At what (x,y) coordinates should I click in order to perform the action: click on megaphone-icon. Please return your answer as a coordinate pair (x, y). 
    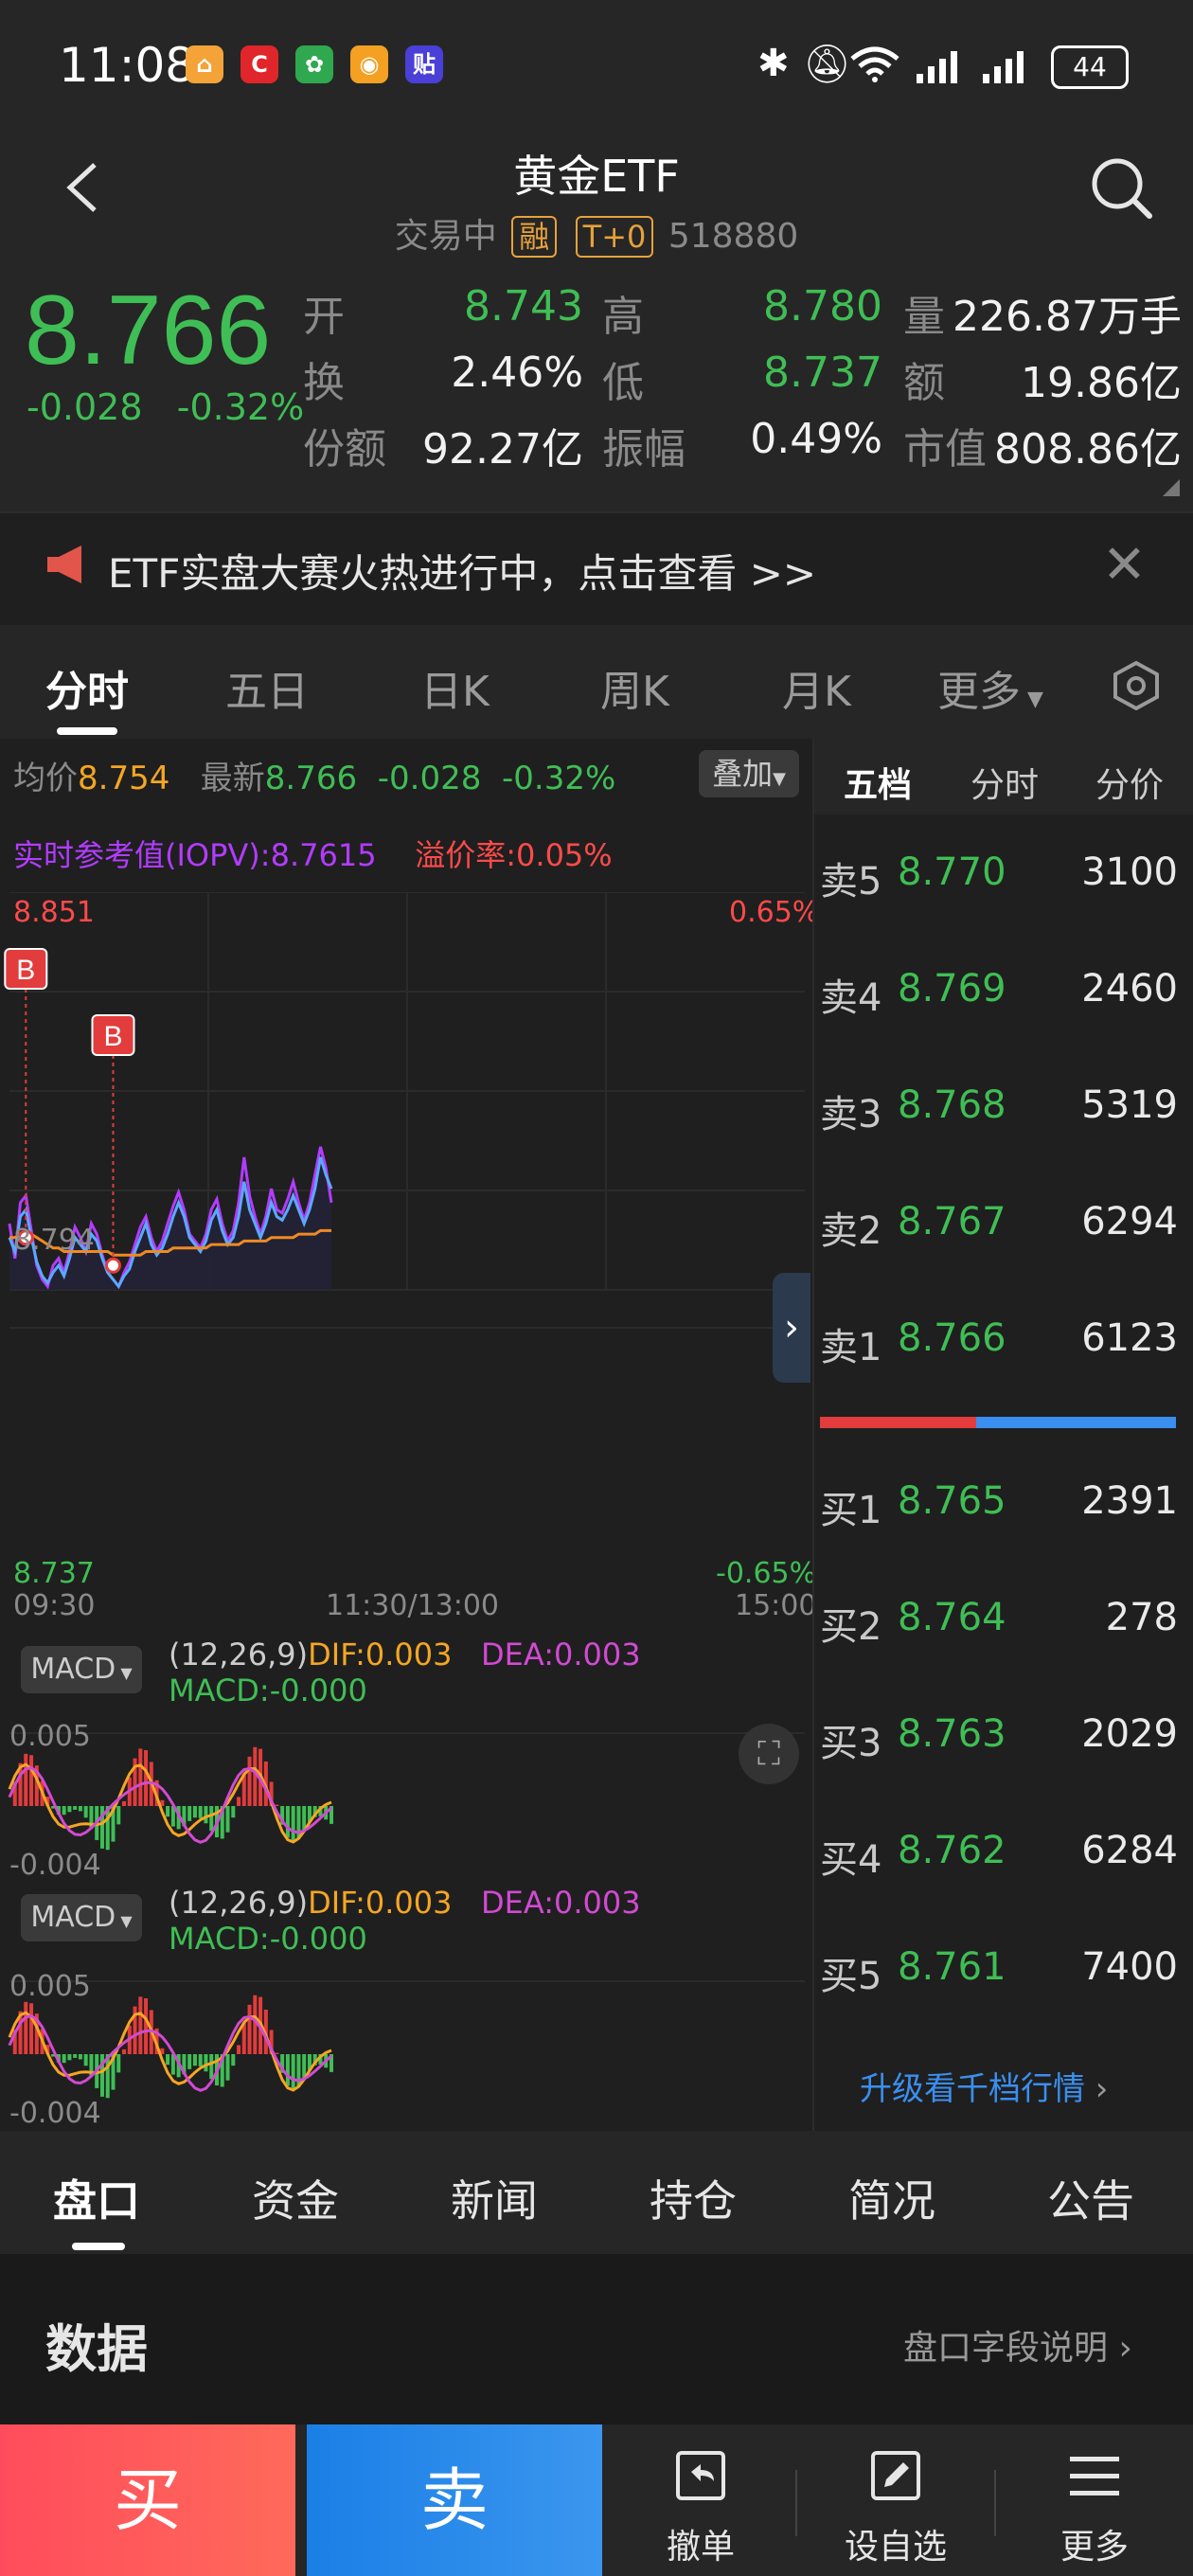
    Looking at the image, I should click on (64, 564).